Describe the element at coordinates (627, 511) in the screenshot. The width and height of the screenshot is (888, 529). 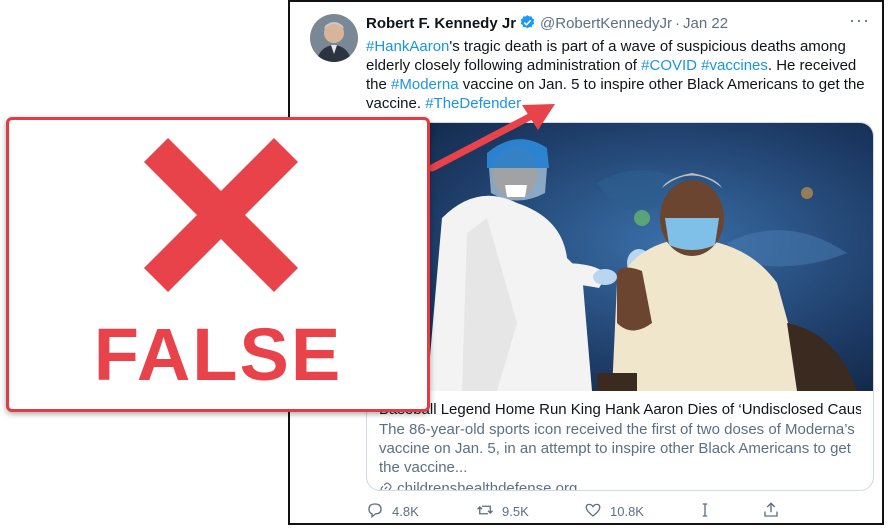
I see `like-count: 10.8K` at that location.